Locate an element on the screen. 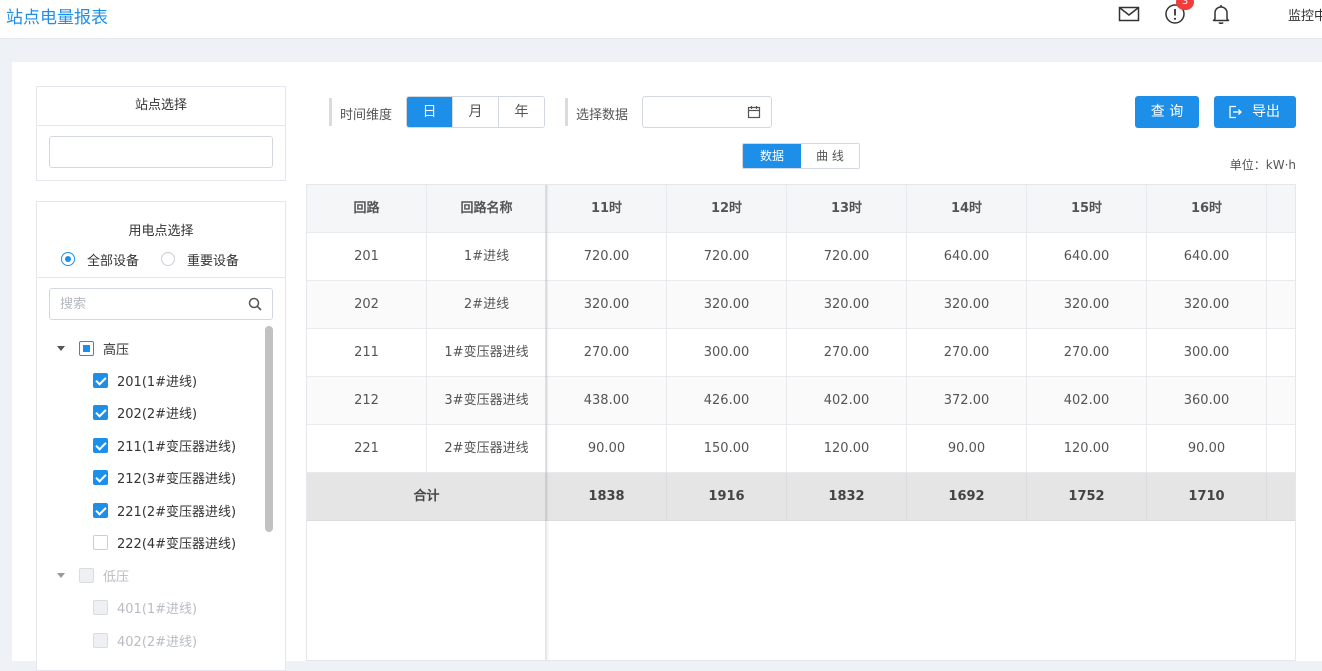 Image resolution: width=1322 pixels, height=671 pixels. tree-label: 211(1#变压器进线) is located at coordinates (177, 447).